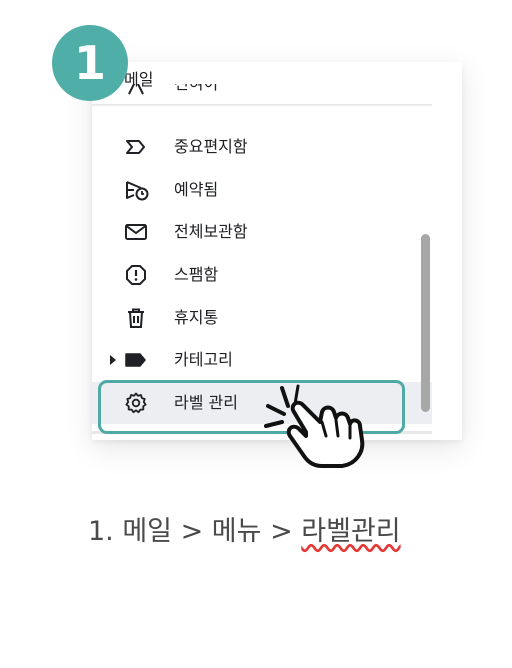 This screenshot has width=512, height=668. Describe the element at coordinates (136, 190) in the screenshot. I see `scheduled-send-icon` at that location.